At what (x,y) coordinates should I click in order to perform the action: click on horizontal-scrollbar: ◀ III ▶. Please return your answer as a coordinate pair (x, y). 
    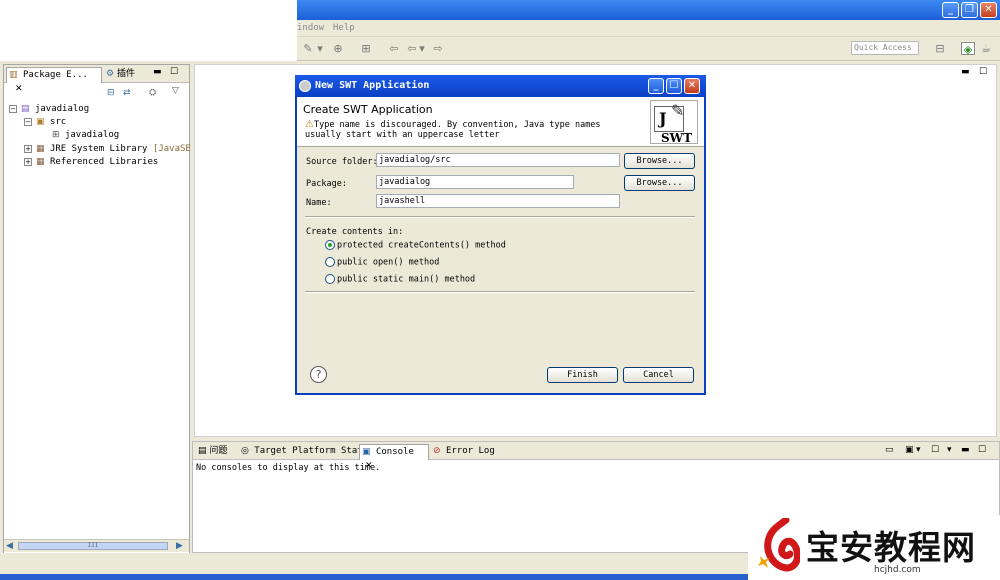
    Looking at the image, I should click on (96, 545).